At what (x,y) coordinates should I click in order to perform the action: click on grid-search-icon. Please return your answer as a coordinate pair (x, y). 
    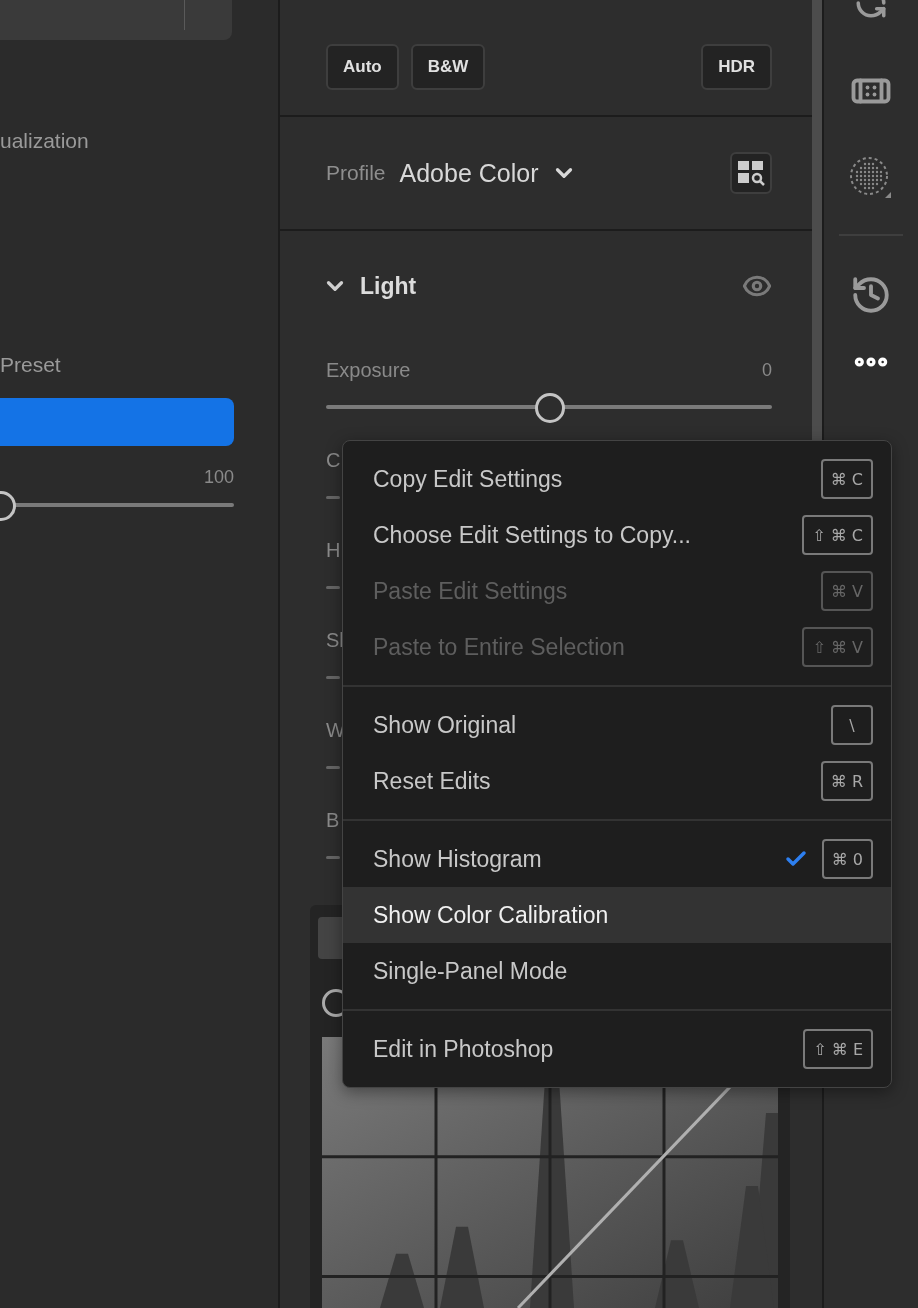
    Looking at the image, I should click on (751, 173).